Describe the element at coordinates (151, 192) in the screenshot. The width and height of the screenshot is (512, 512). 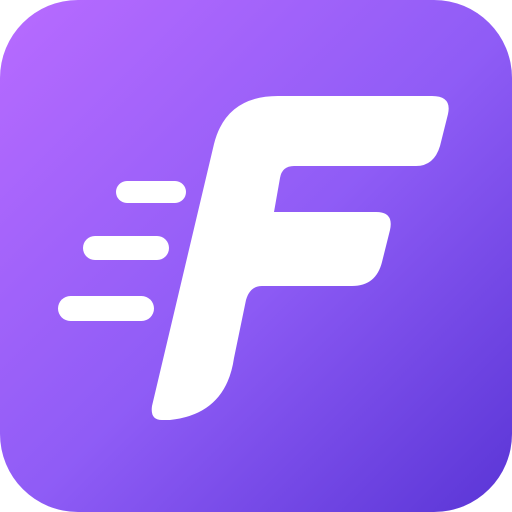
I see `speed-line-top` at that location.